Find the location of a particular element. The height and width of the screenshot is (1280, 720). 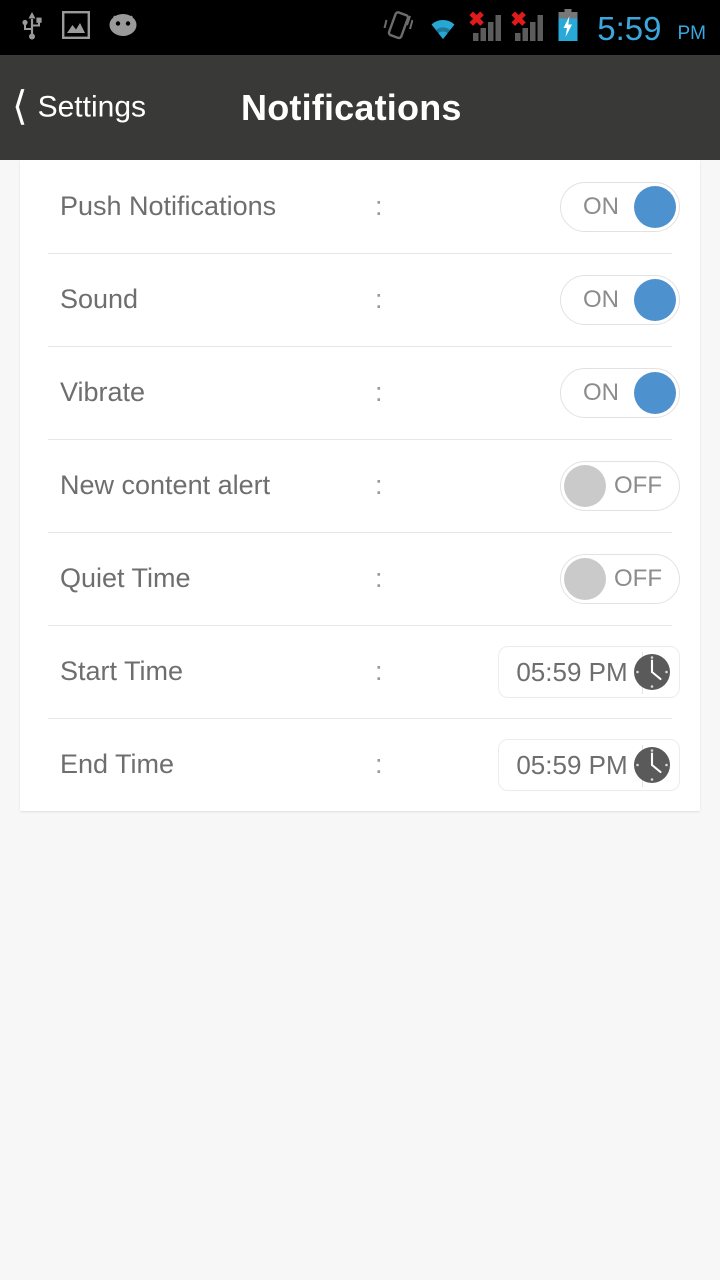

signal-no-sim-2-icon: ✖ is located at coordinates (527, 28).